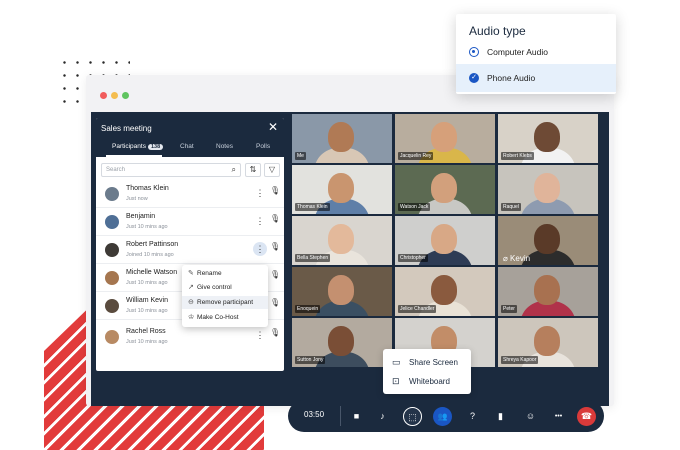  Describe the element at coordinates (517, 258) in the screenshot. I see `video-name-label: ⌀ Kevin` at that location.